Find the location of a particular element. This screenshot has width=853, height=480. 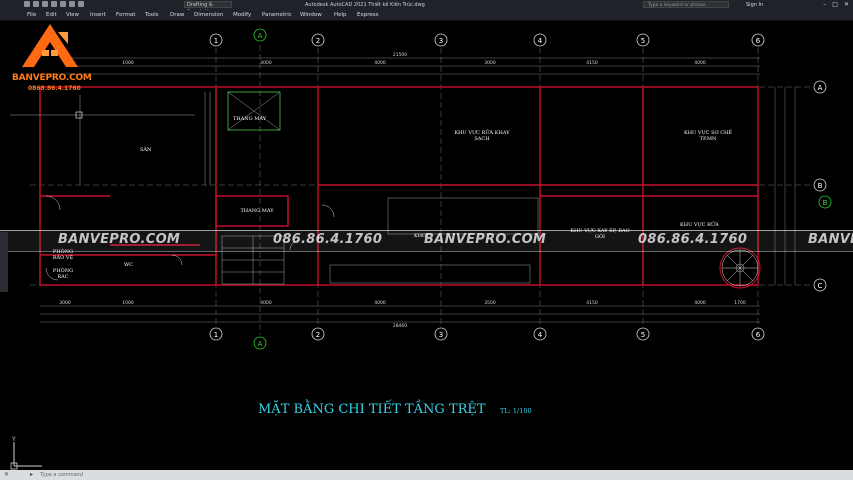

room-rua: KHU VỰC RỬA is located at coordinates (699, 225).